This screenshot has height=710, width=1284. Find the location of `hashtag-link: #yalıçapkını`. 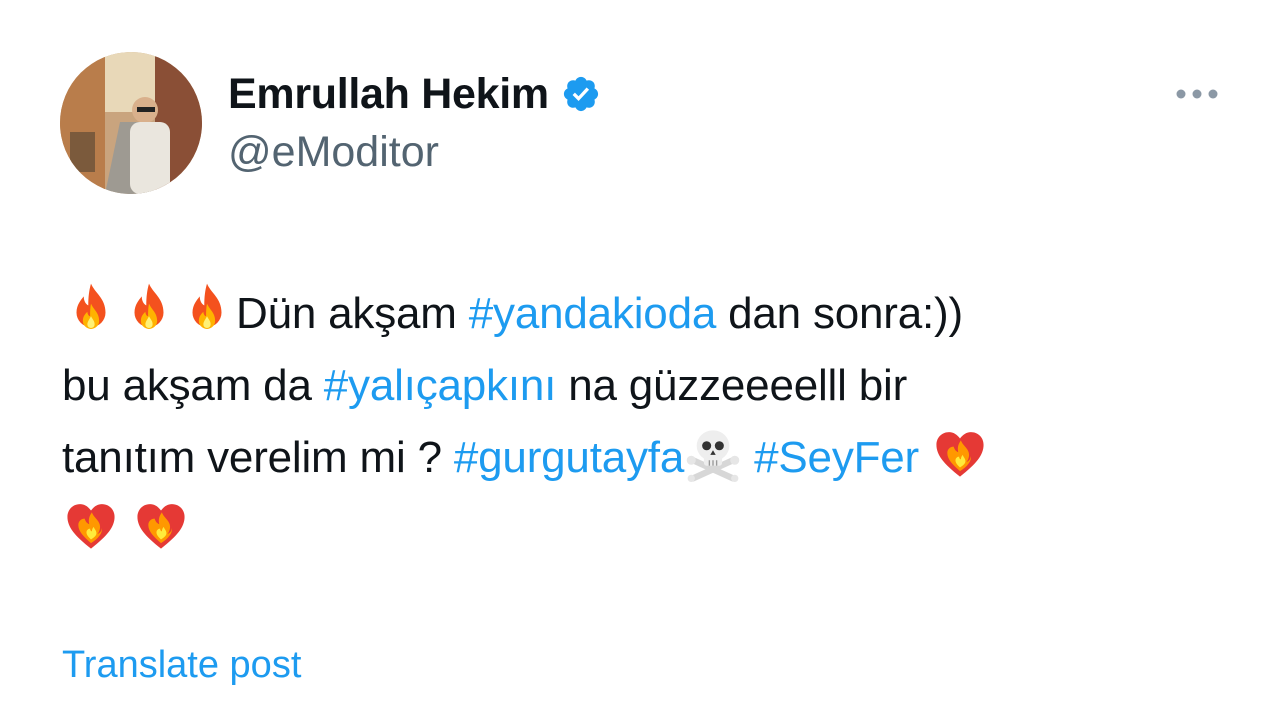

hashtag-link: #yalıçapkını is located at coordinates (440, 385).